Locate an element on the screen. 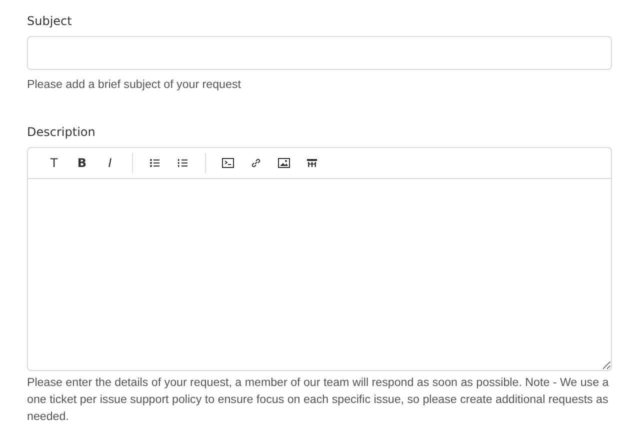  field-label: Description is located at coordinates (61, 132).